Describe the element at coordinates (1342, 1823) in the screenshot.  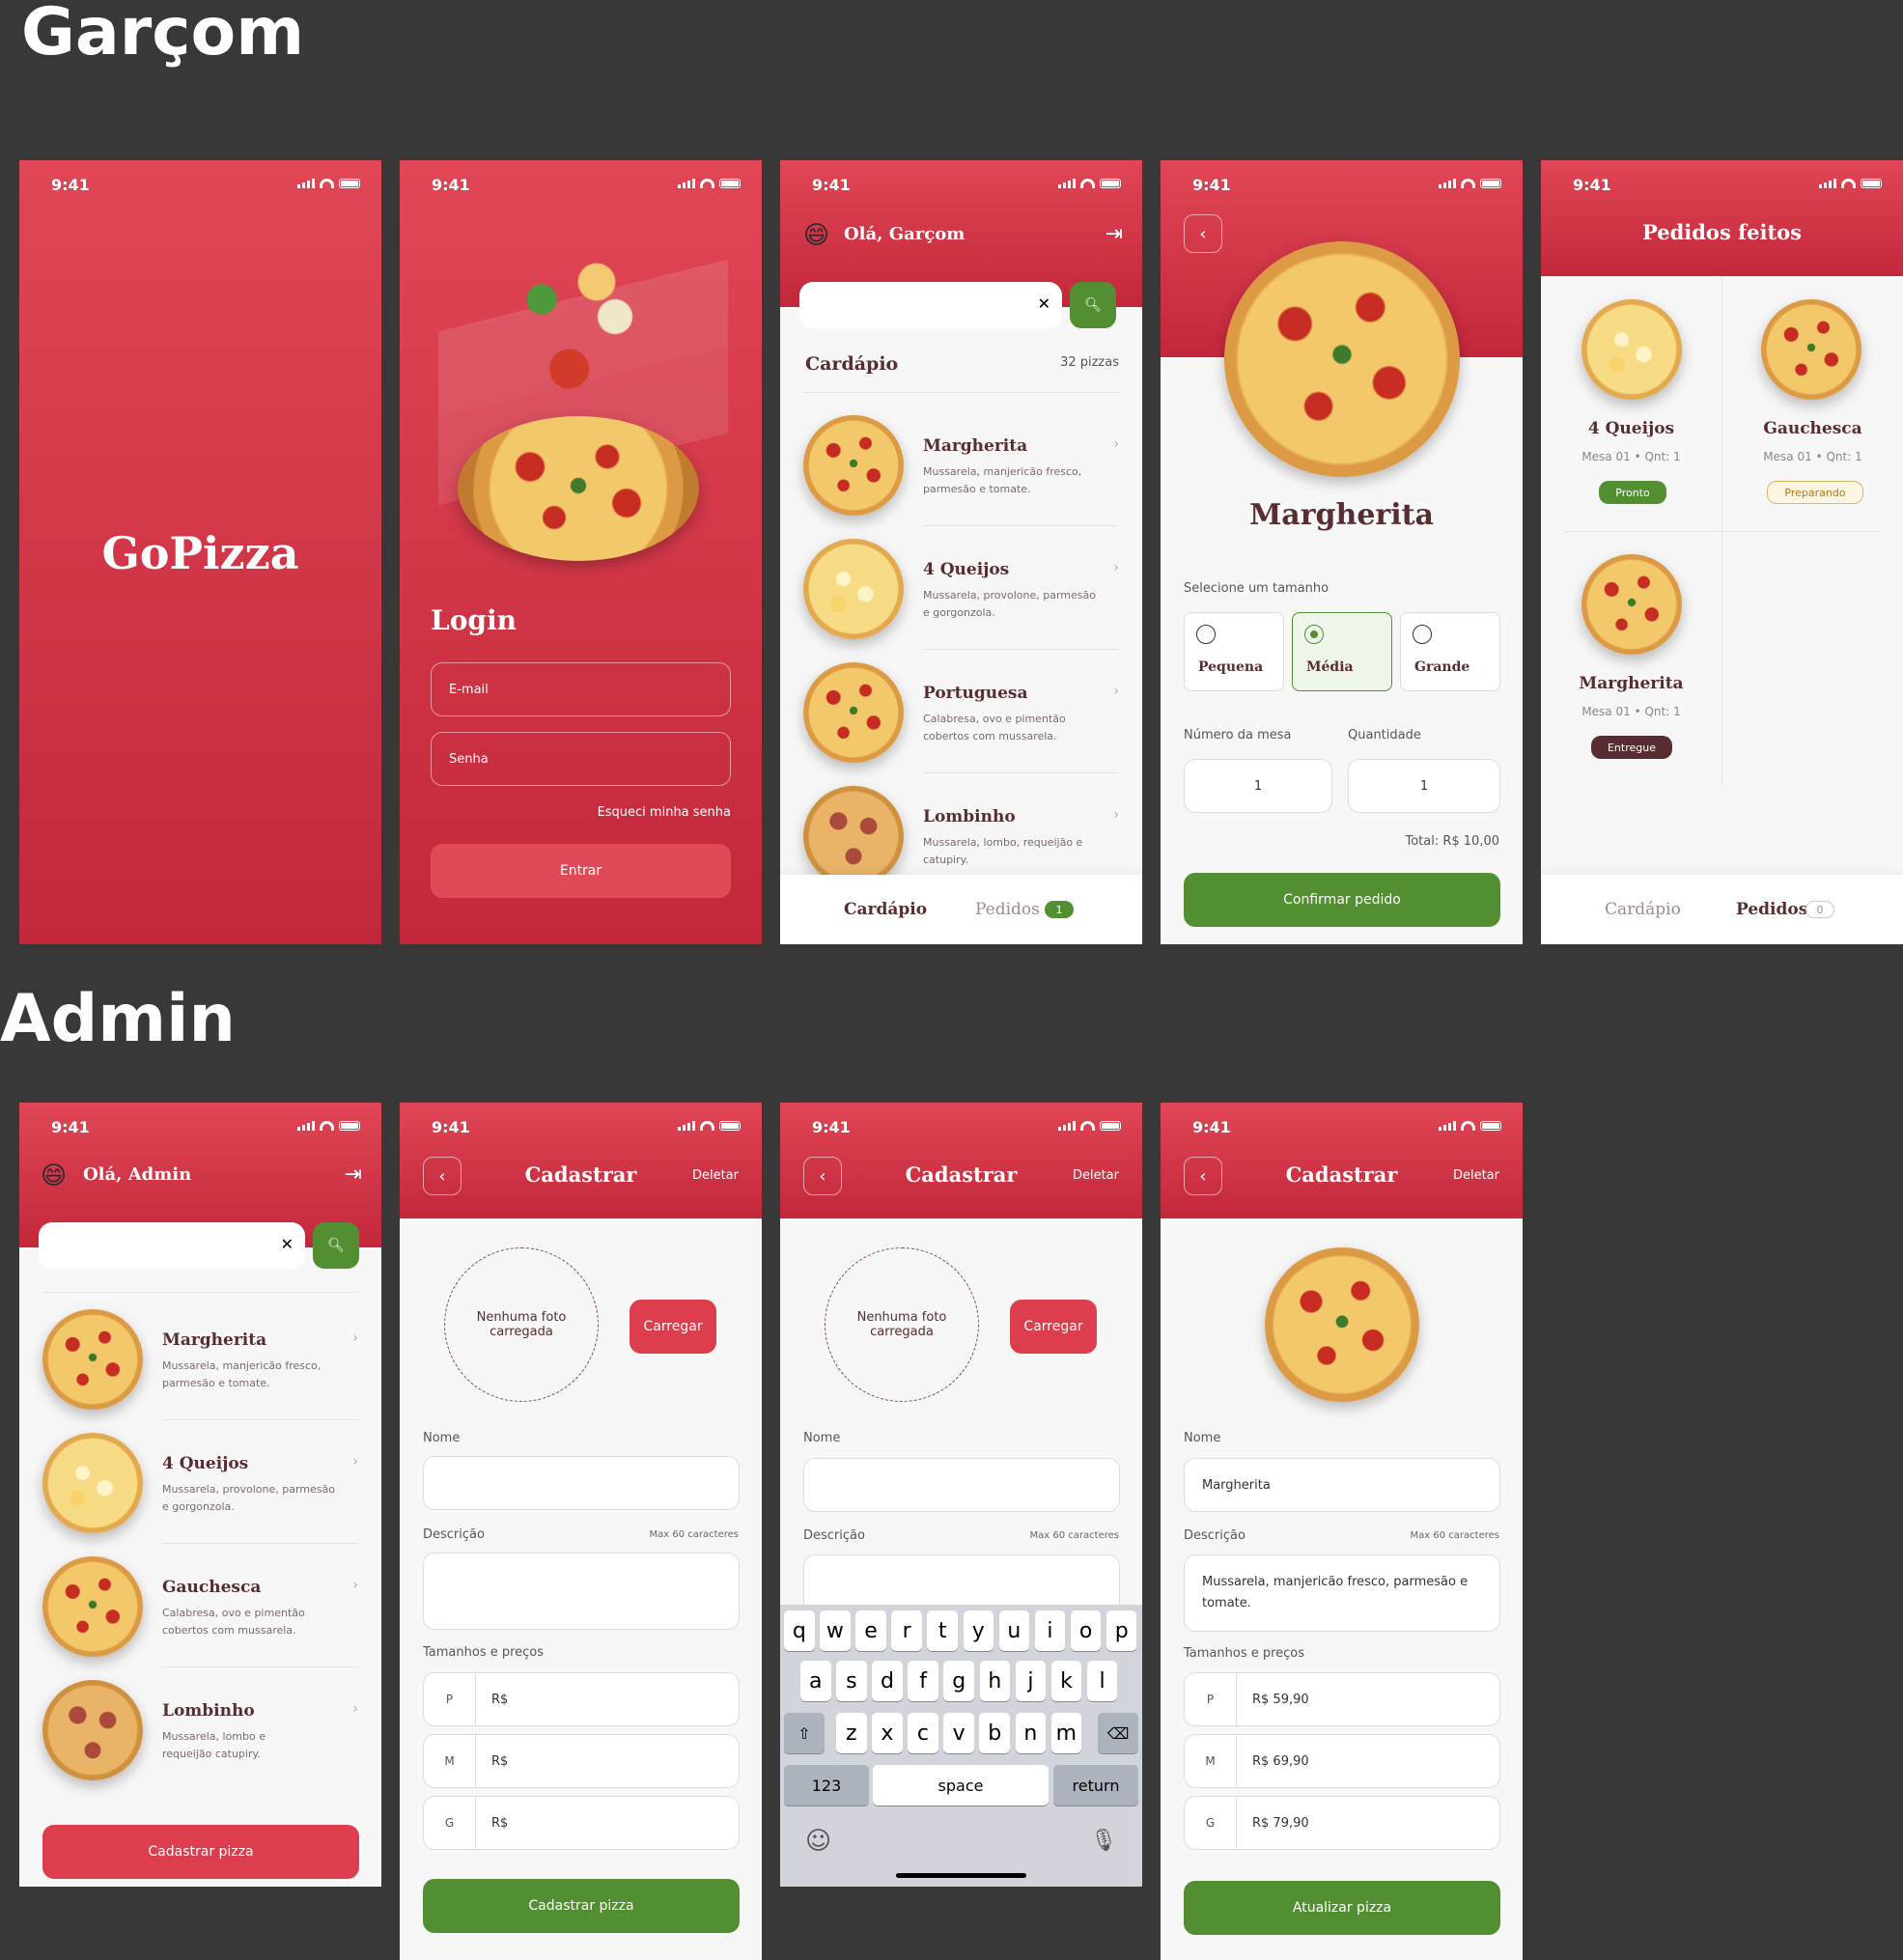
I see `price-input-g: G R$ 79,90` at that location.